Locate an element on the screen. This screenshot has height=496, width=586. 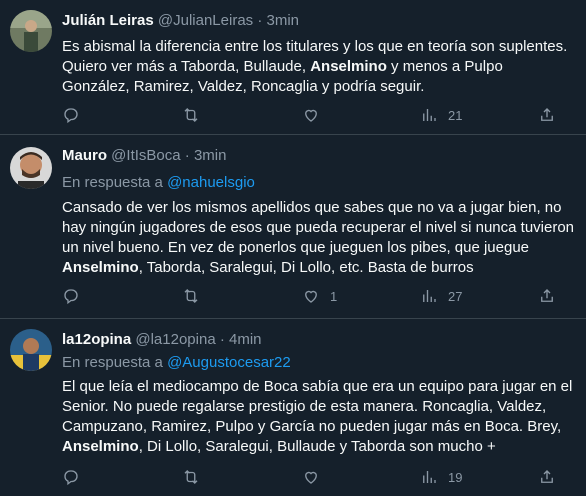
views-count: 19 is located at coordinates (455, 477).